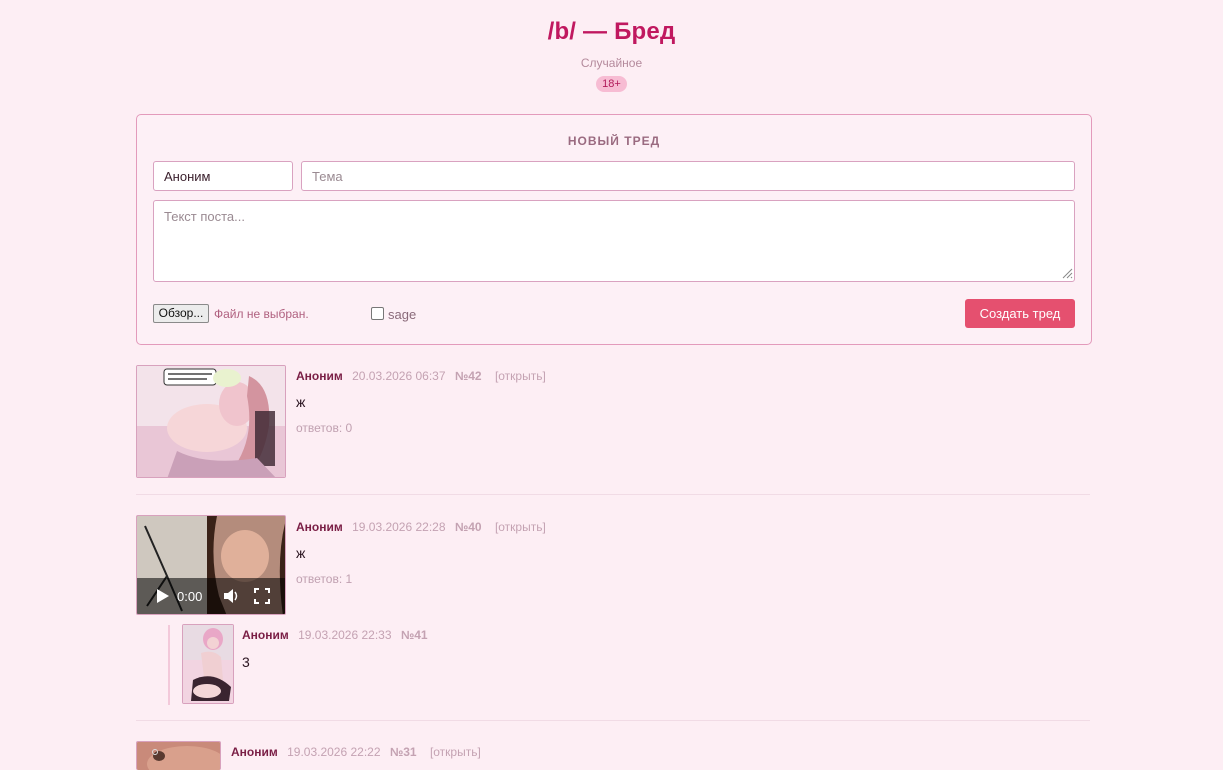  I want to click on post-date: 19.03.2026 22:22, so click(334, 752).